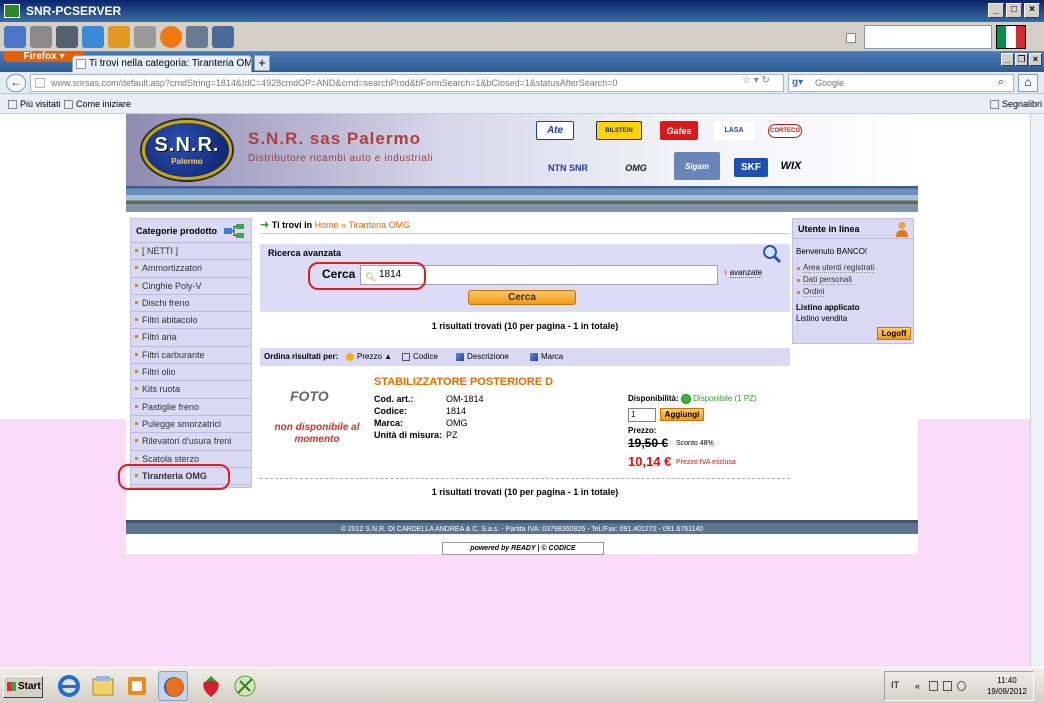 Image resolution: width=1044 pixels, height=703 pixels. Describe the element at coordinates (262, 63) in the screenshot. I see `new-tab-button: +` at that location.